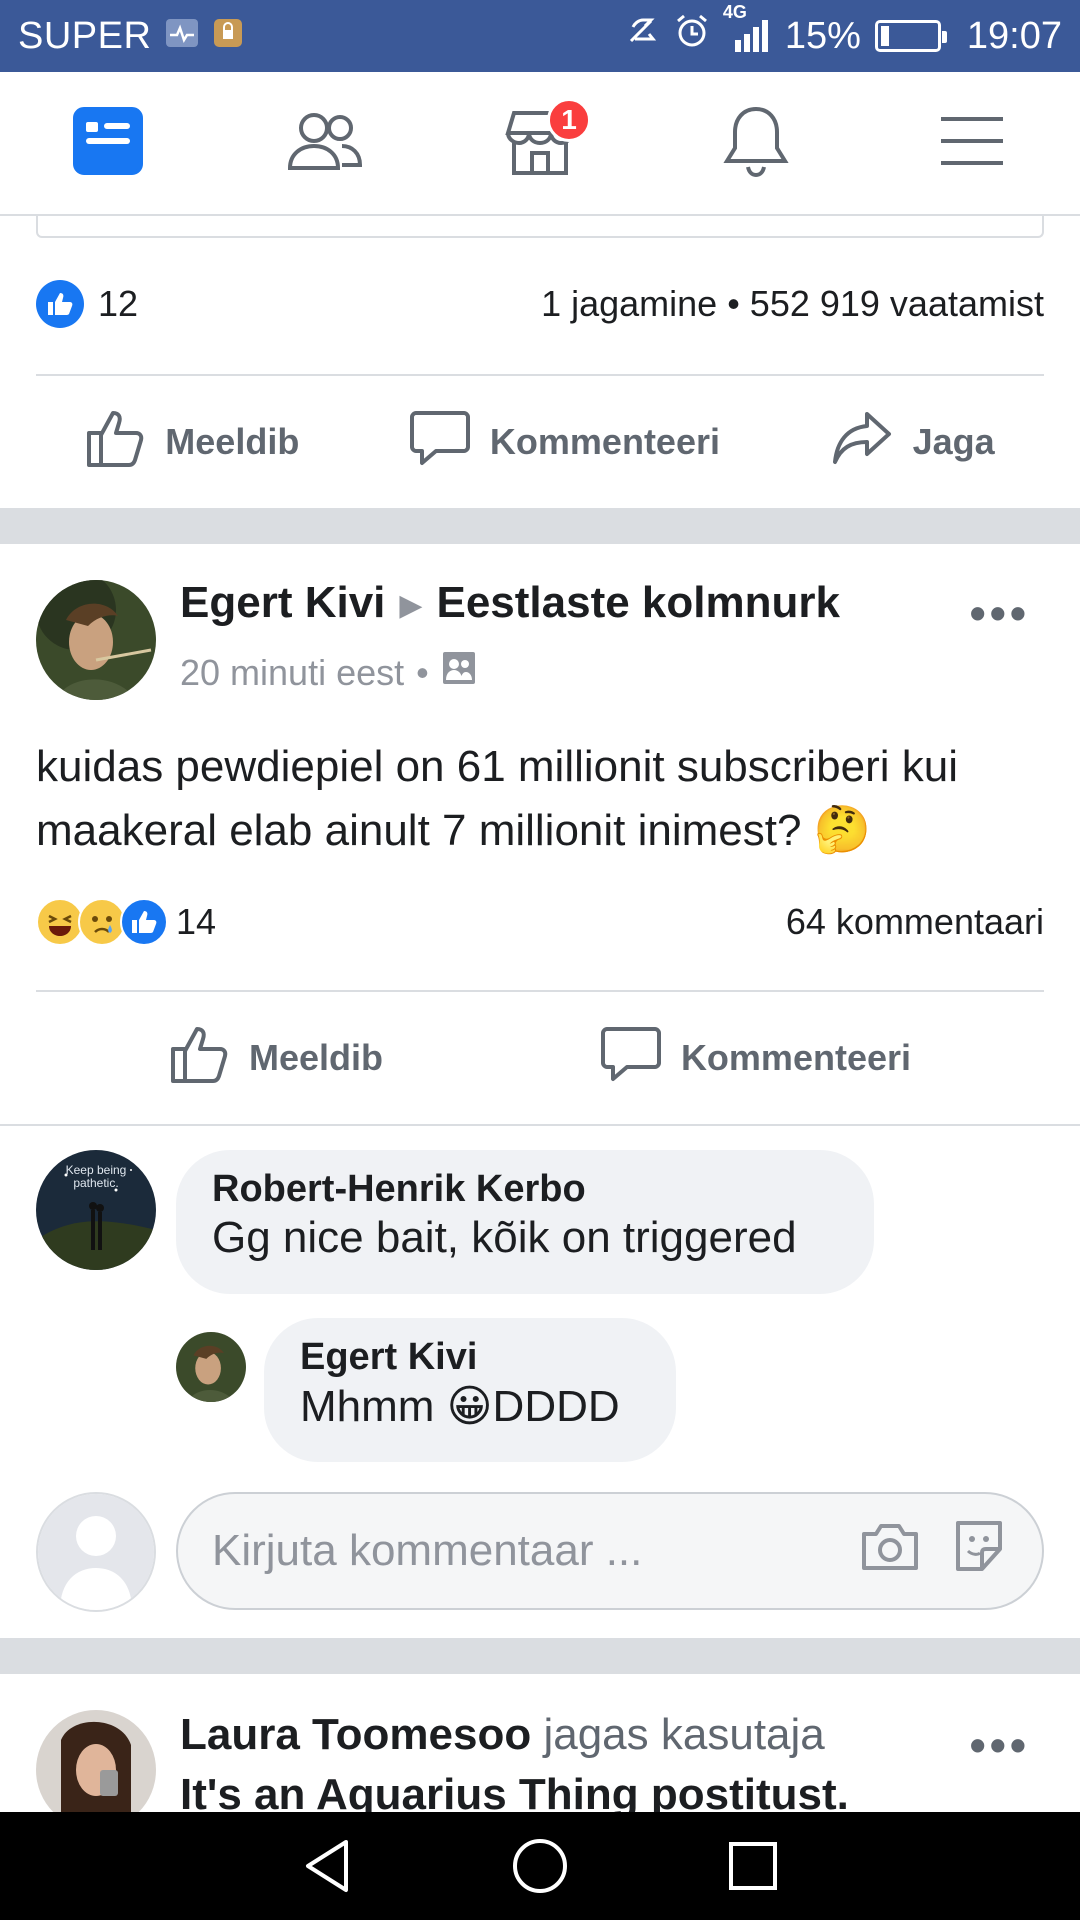  I want to click on hamburger-menu-icon, so click(972, 143).